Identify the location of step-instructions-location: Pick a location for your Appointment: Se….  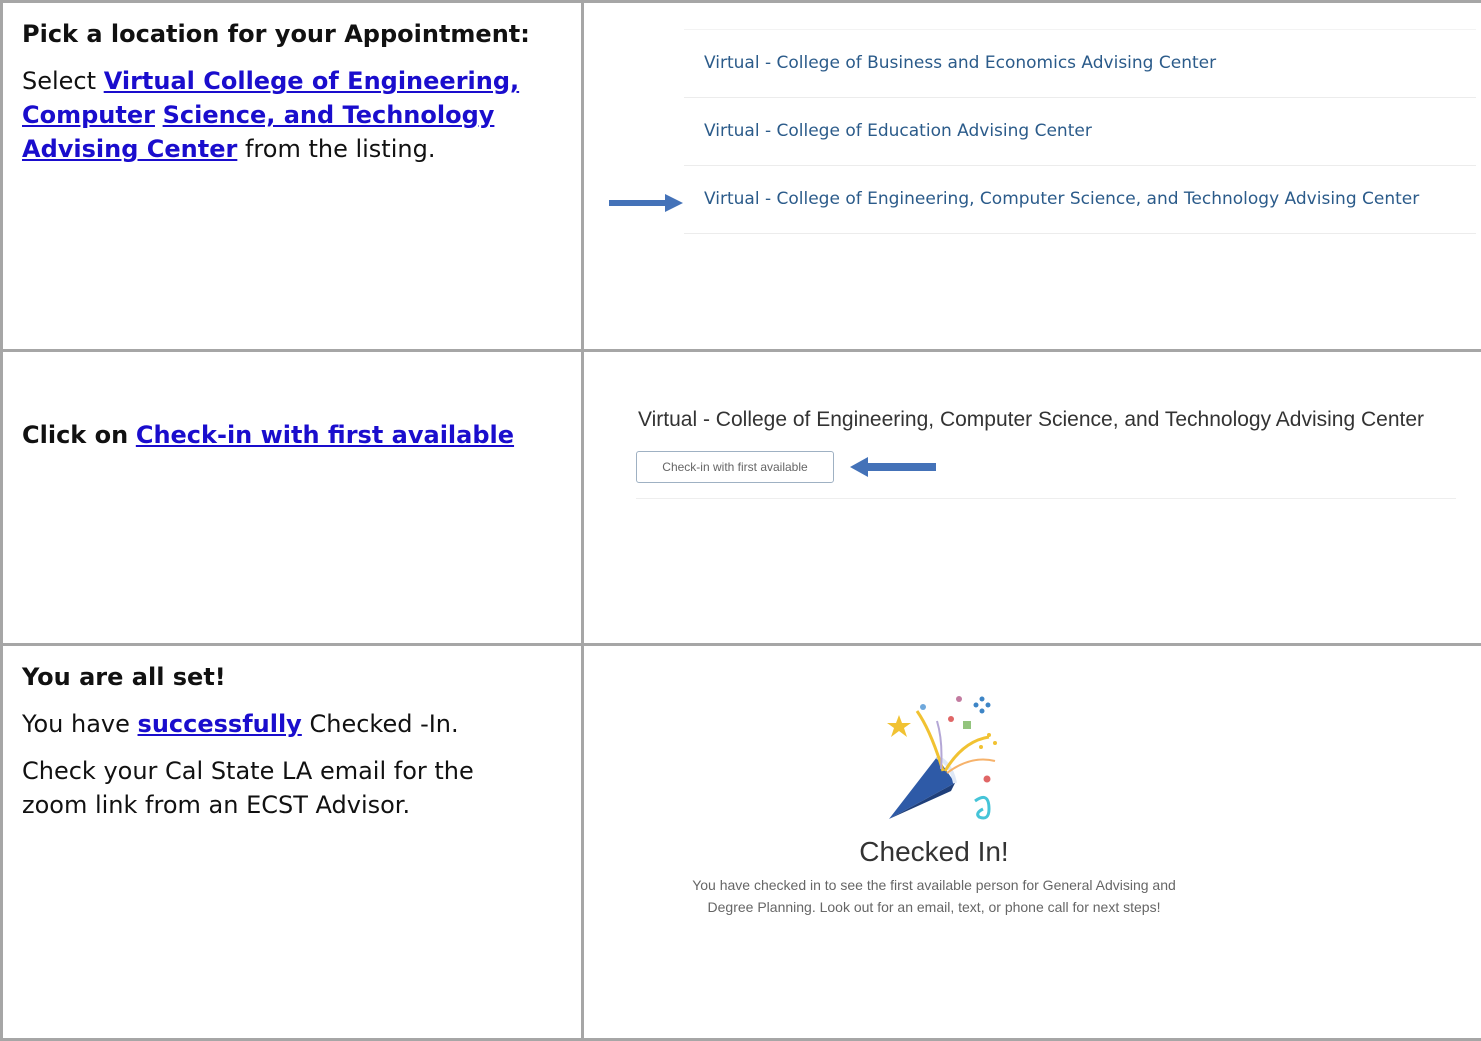
(292, 176).